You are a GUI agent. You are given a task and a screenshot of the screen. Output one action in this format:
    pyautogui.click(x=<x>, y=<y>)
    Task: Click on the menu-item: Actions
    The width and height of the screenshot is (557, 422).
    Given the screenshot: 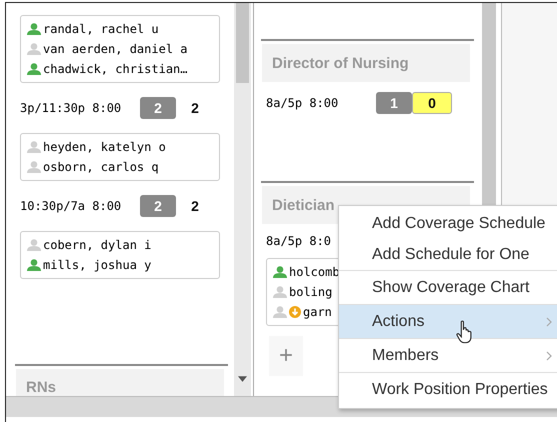 What is the action you would take?
    pyautogui.click(x=448, y=321)
    